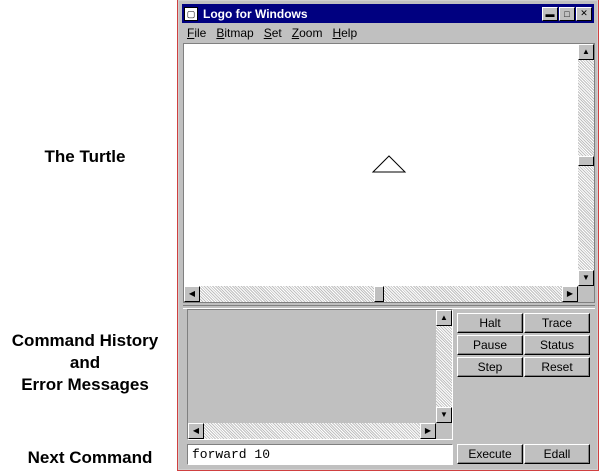  I want to click on edall-button: Edall, so click(557, 454).